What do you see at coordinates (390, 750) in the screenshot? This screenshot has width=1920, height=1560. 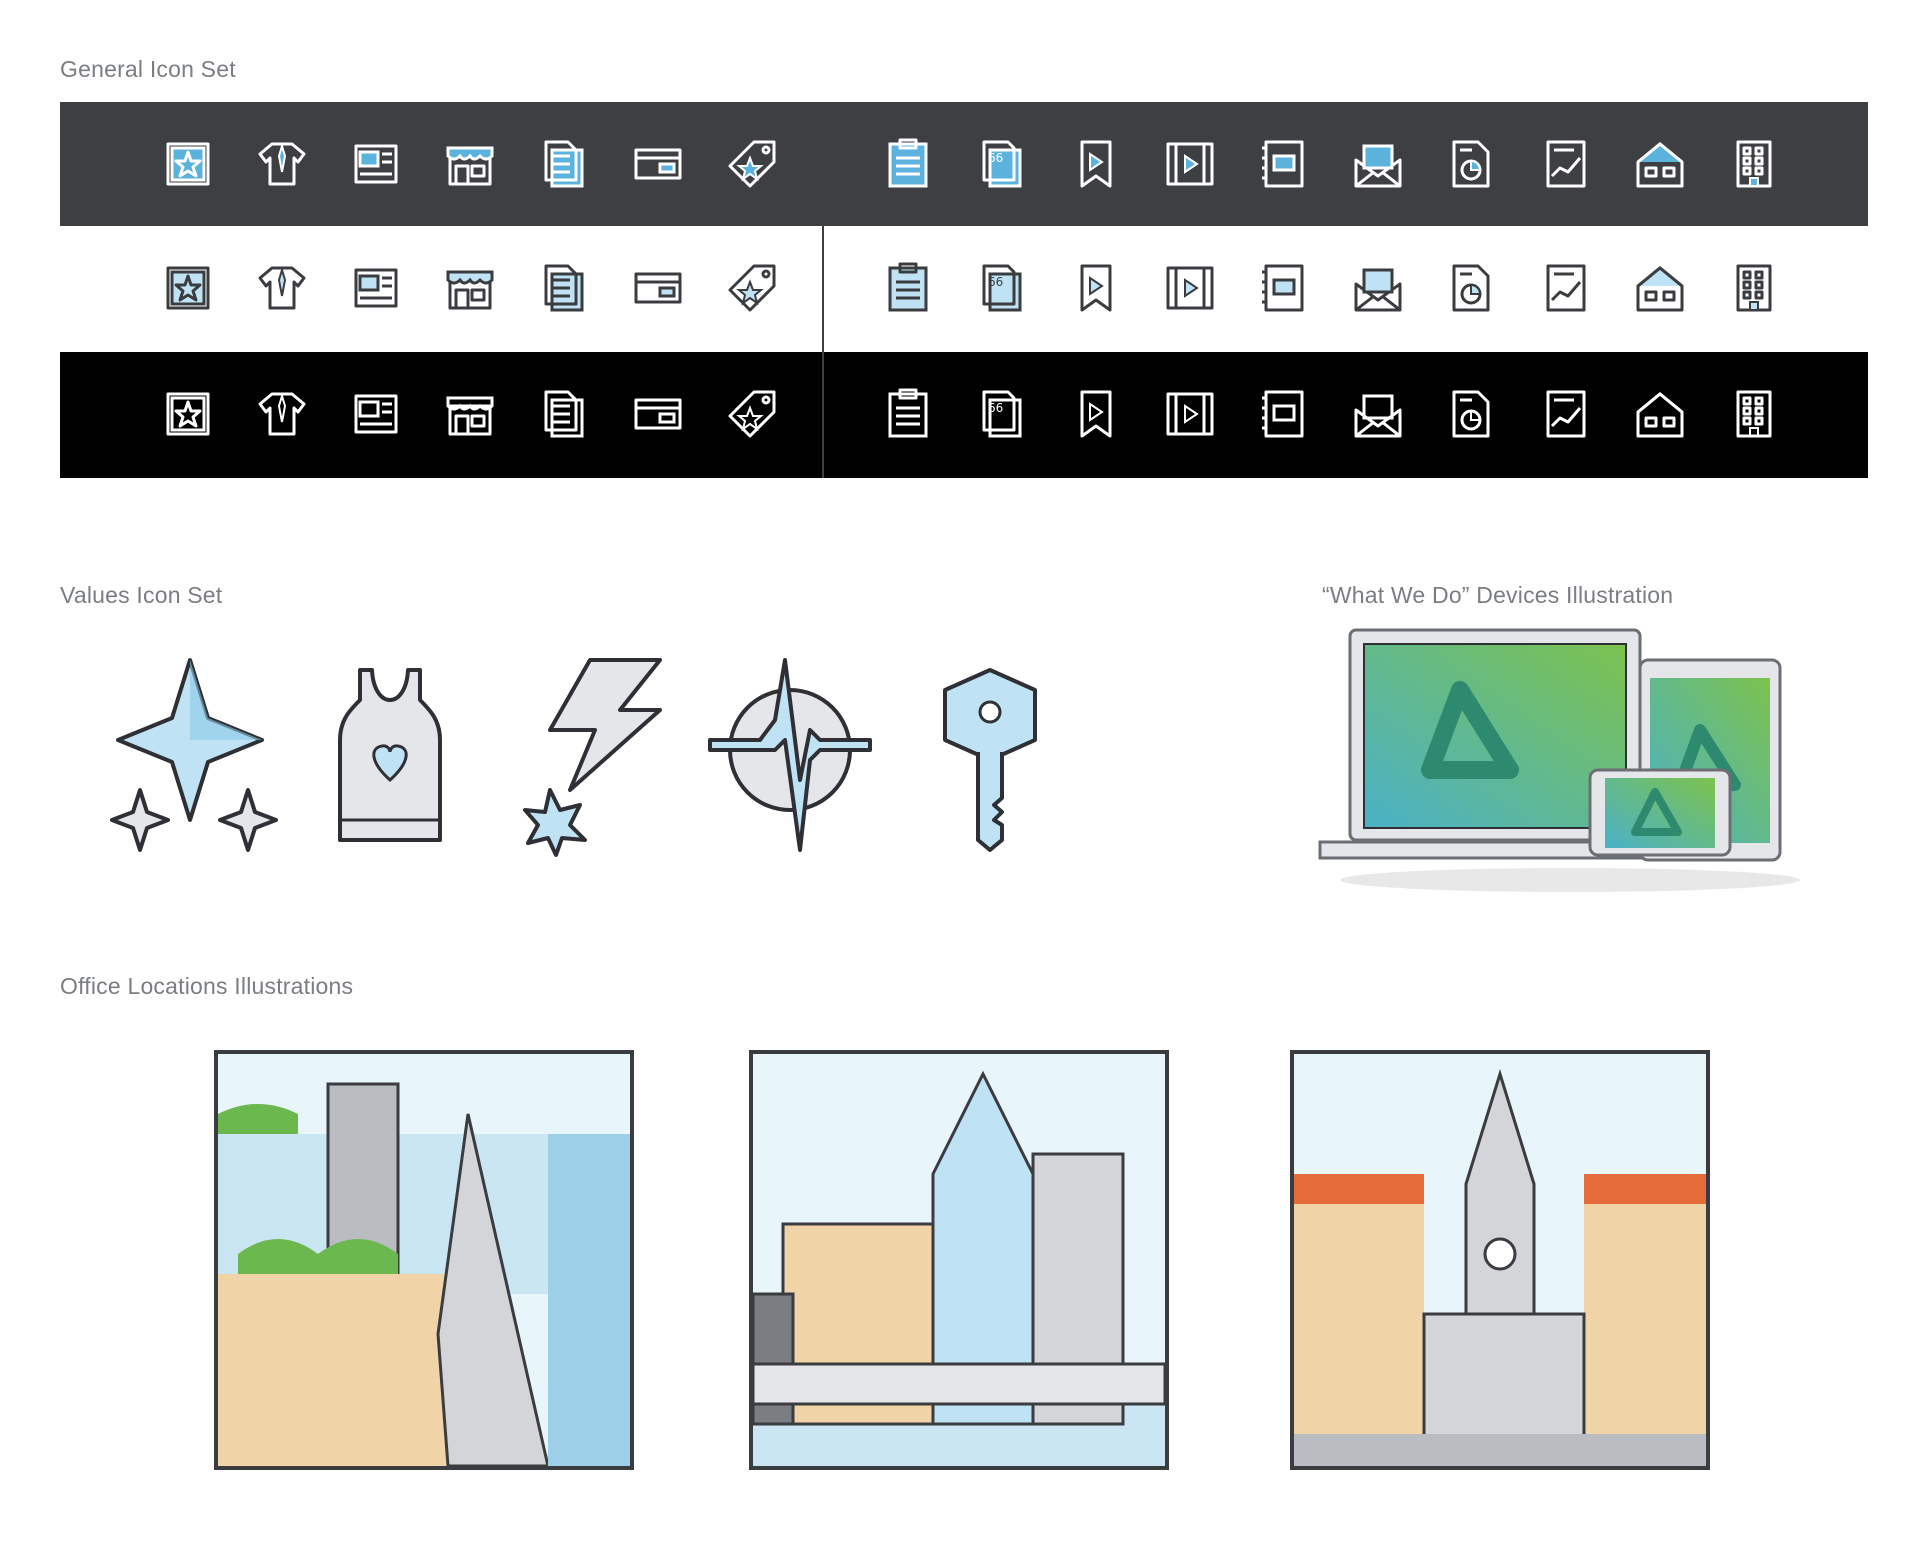 I see `tank-top-heart-icon` at bounding box center [390, 750].